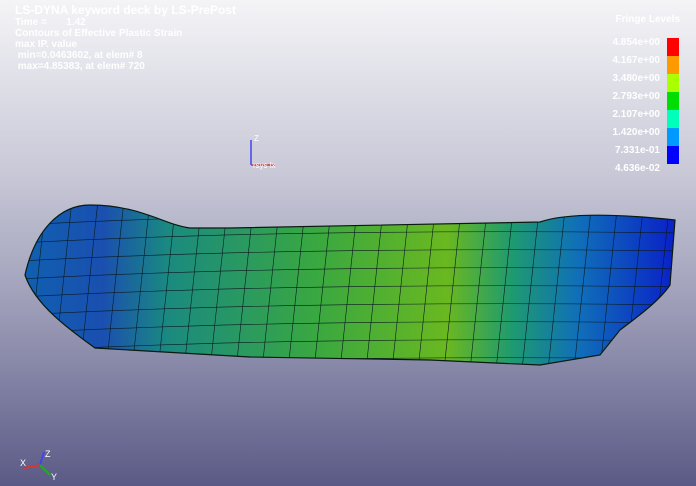  I want to click on axis-z: Z, so click(48, 454).